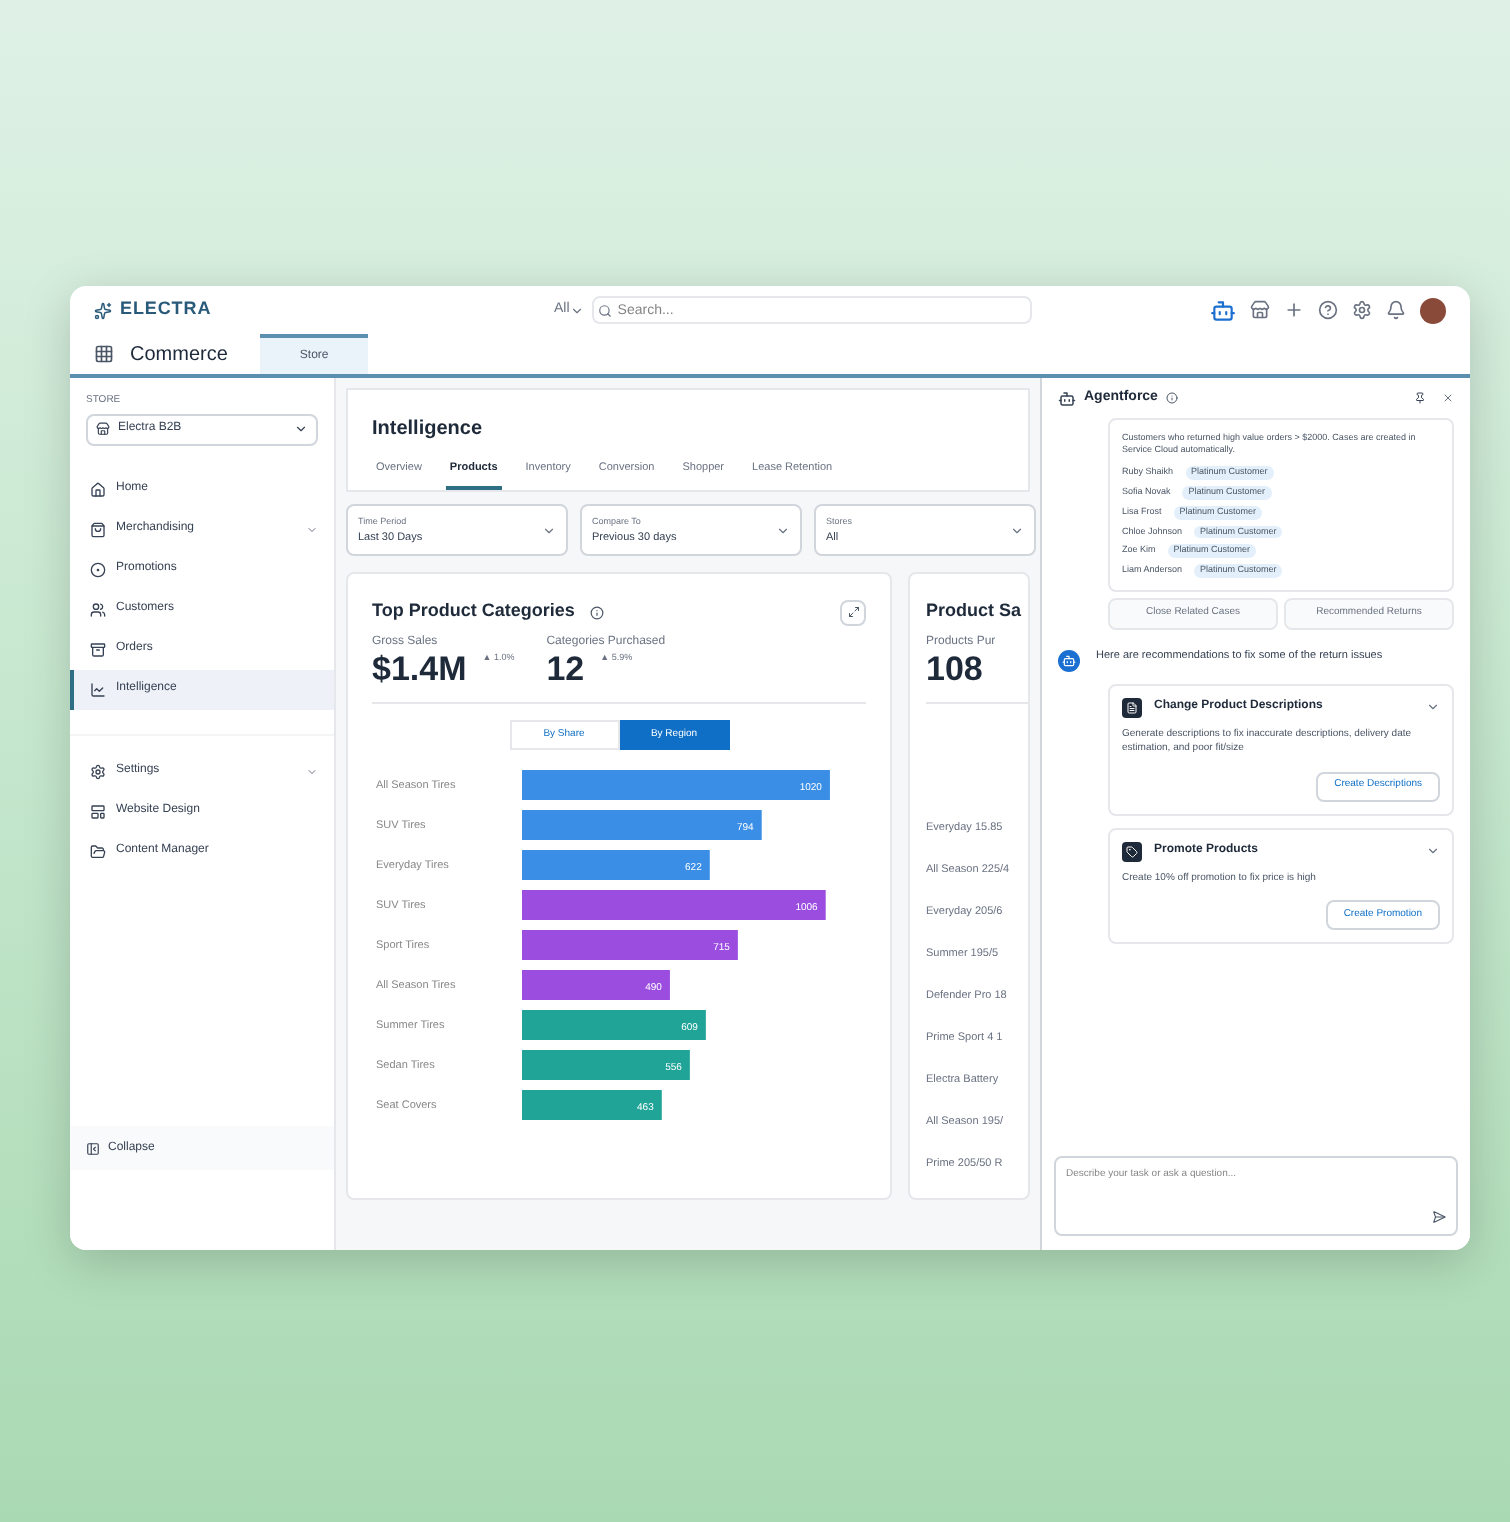 This screenshot has height=1522, width=1510. Describe the element at coordinates (98, 489) in the screenshot. I see `home-icon` at that location.